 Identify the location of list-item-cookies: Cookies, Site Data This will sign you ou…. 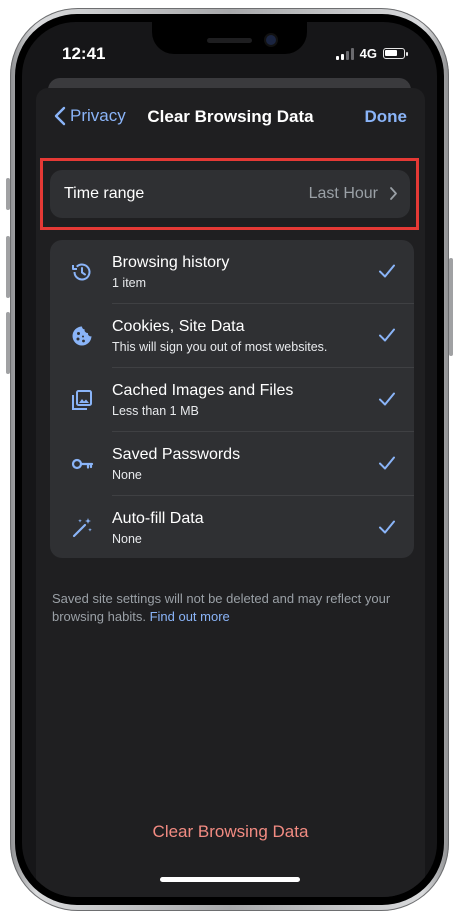
(232, 336).